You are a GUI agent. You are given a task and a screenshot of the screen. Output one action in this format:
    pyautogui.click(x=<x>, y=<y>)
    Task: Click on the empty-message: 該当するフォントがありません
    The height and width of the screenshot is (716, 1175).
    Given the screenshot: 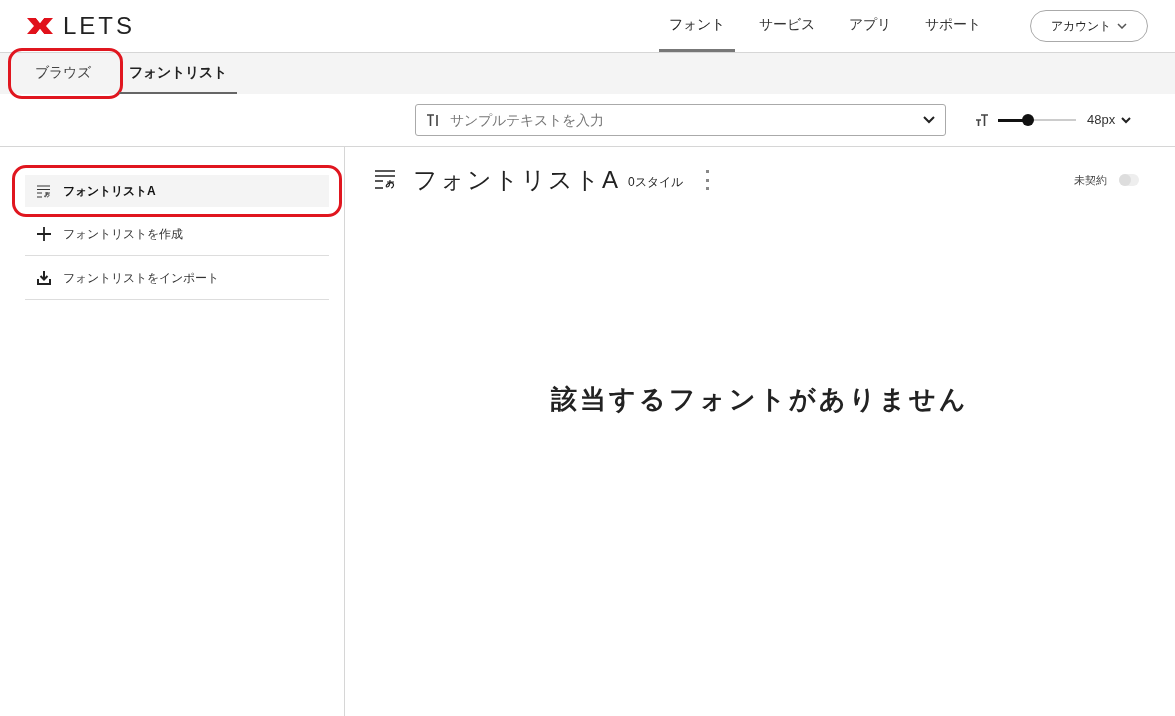 What is the action you would take?
    pyautogui.click(x=760, y=399)
    